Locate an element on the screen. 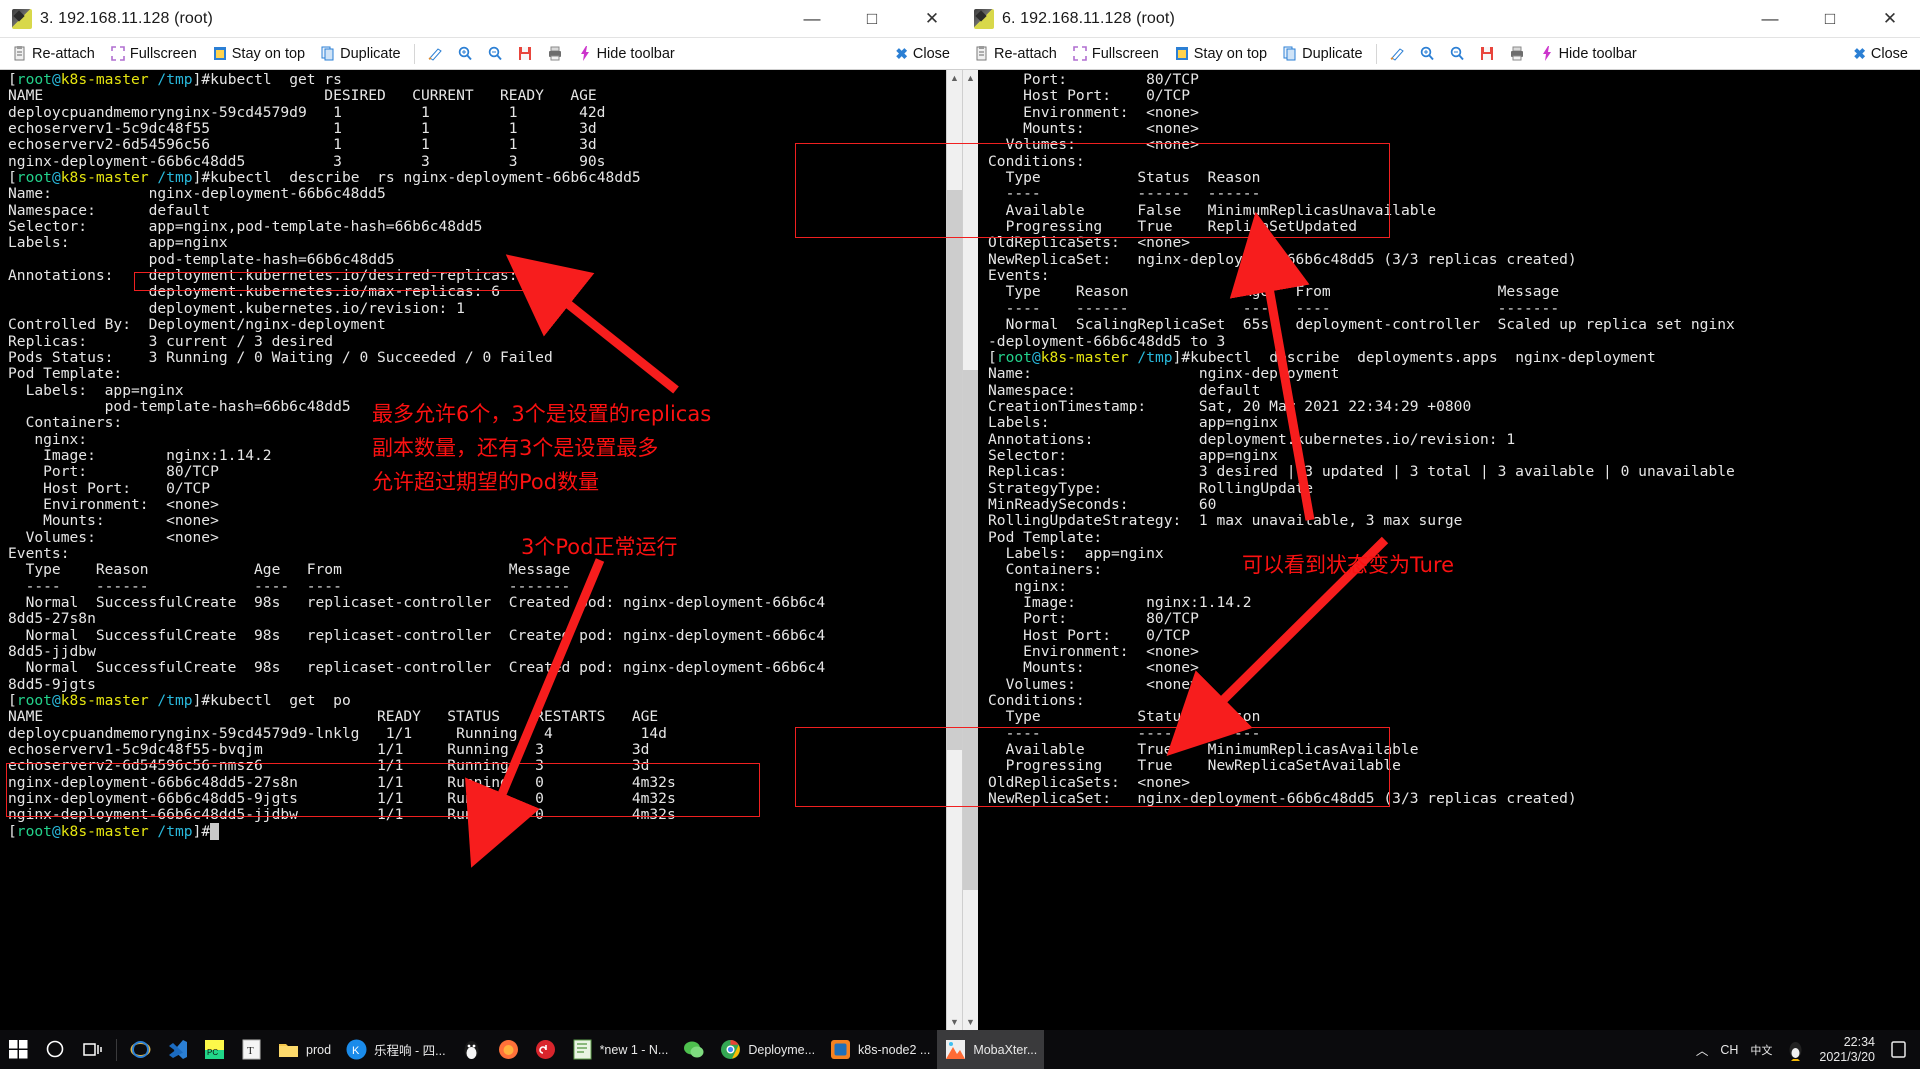 This screenshot has width=1920, height=1069. taskbar-item-pycharm: PC is located at coordinates (214, 1049).